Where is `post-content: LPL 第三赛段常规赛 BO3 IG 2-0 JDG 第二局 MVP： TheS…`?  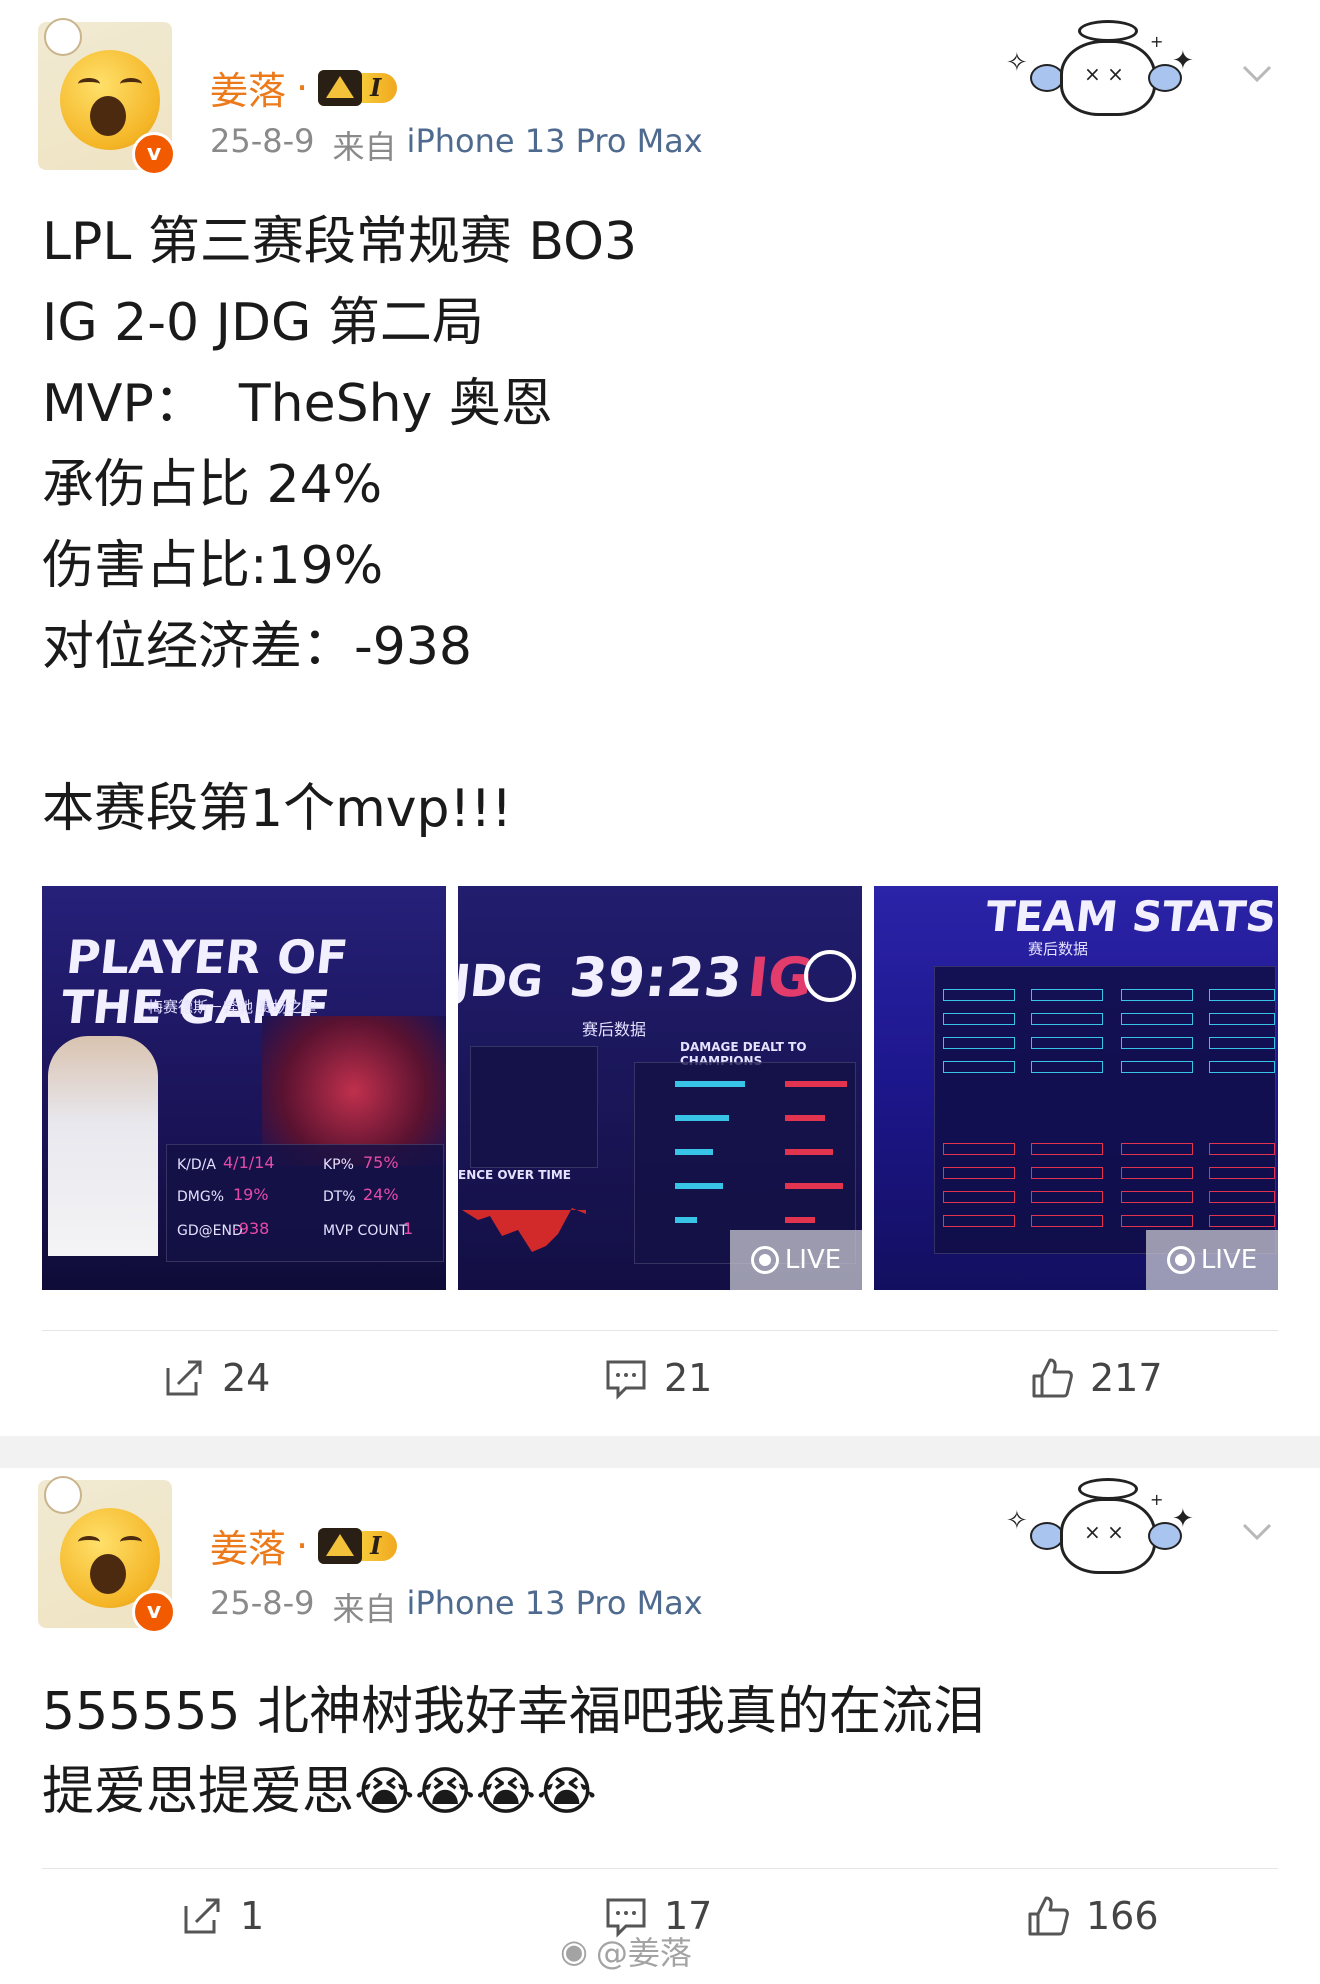
post-content: LPL 第三赛段常规赛 BO3 IG 2-0 JDG 第二局 MVP： TheS… is located at coordinates (339, 526).